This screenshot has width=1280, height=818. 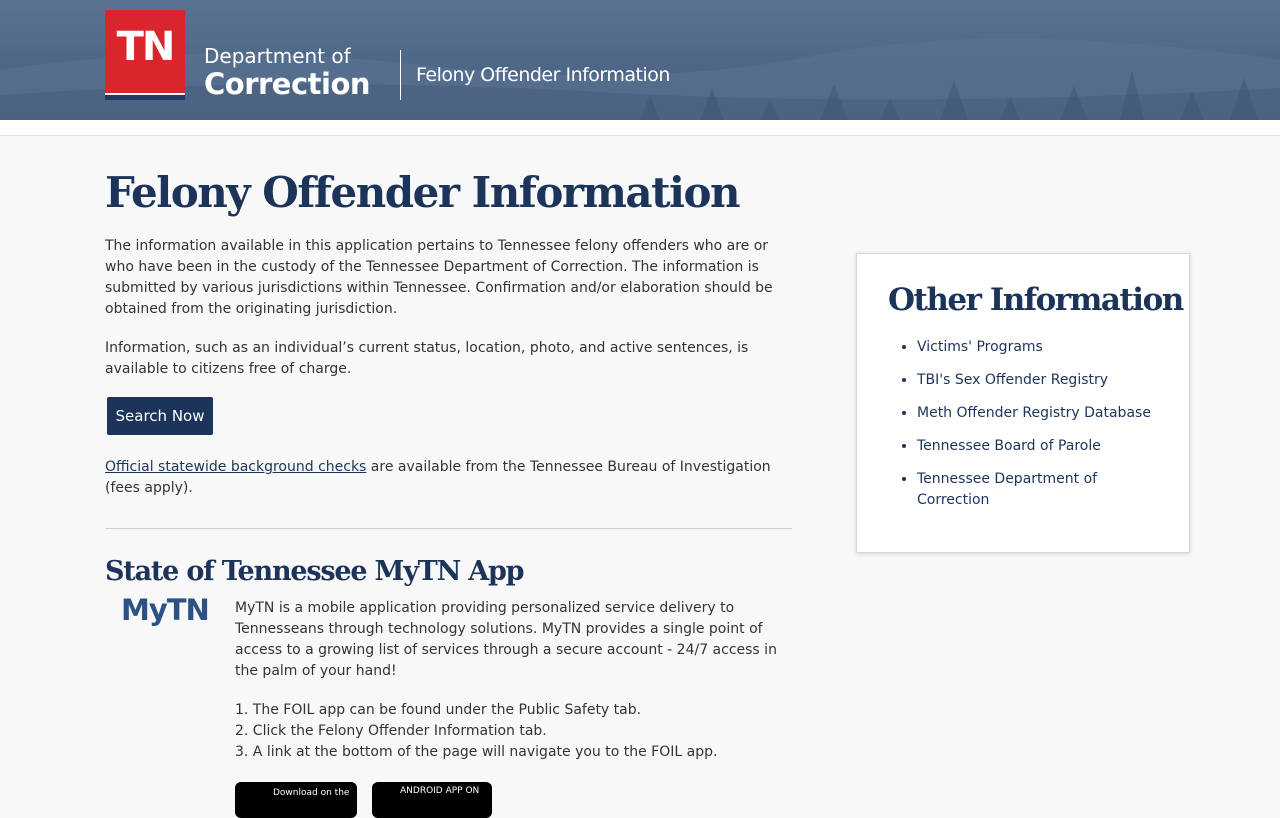 I want to click on department-line1: Department of, so click(x=277, y=56).